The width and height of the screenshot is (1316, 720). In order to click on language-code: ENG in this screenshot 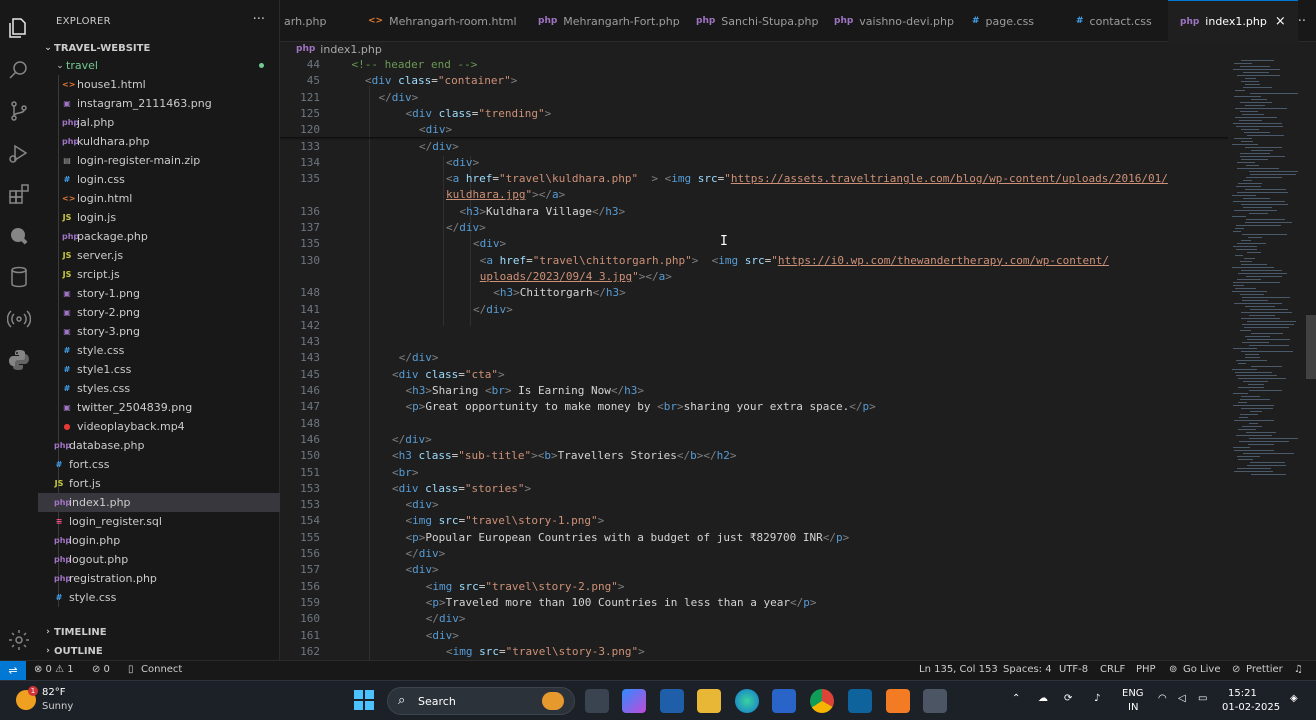, I will do `click(1133, 693)`.